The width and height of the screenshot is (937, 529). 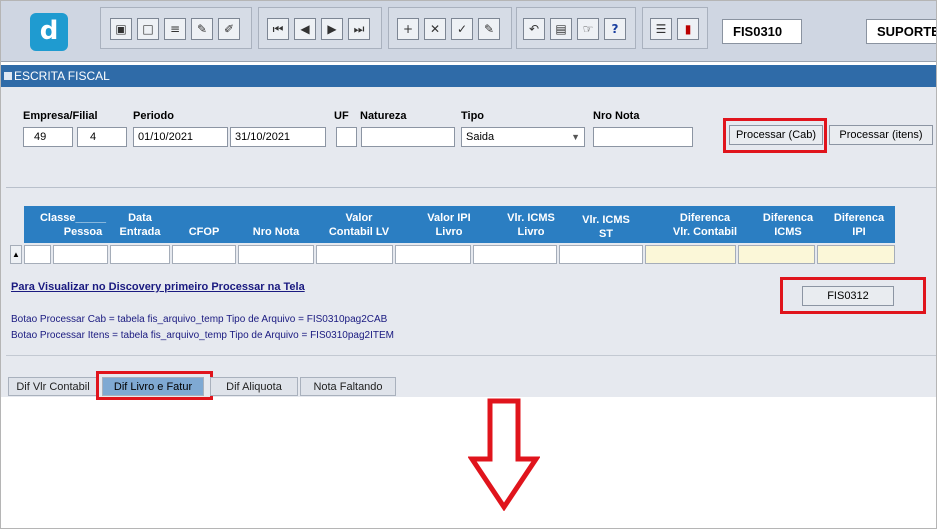 I want to click on chevron-down-icon: ▼, so click(x=575, y=137).